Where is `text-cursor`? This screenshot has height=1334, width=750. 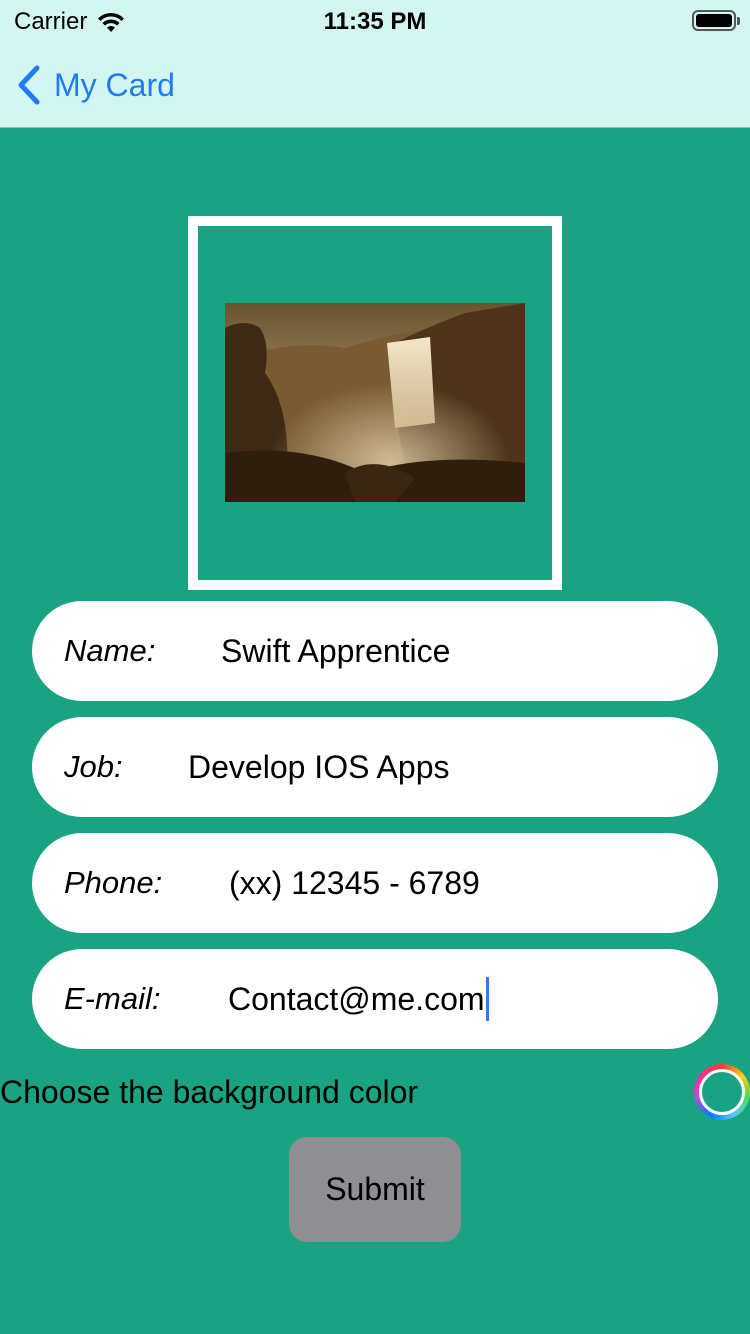 text-cursor is located at coordinates (487, 998).